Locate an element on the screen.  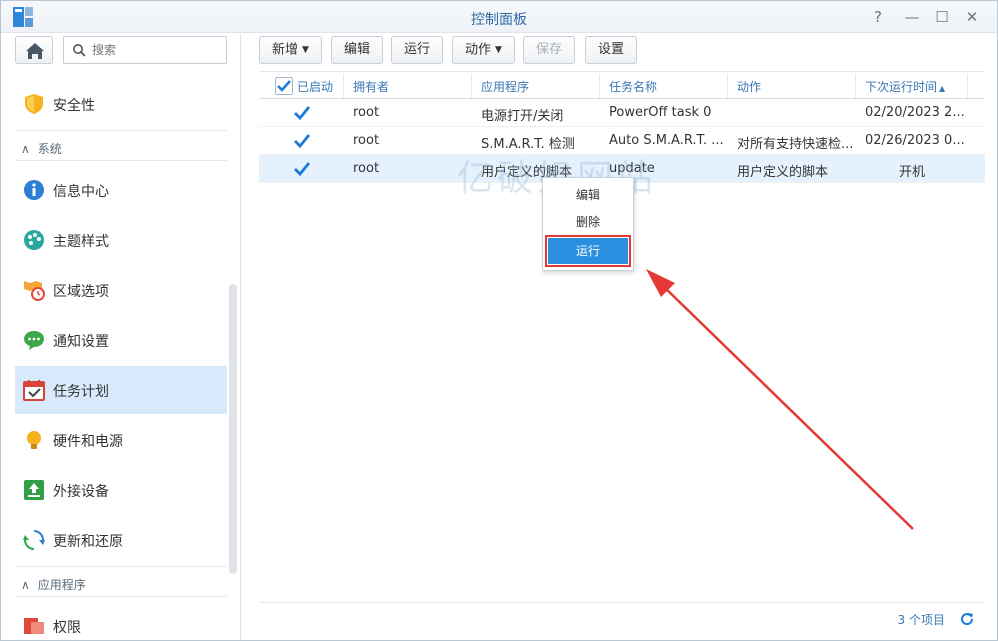
sidebar-item-label: 信息中心 is located at coordinates (81, 192).